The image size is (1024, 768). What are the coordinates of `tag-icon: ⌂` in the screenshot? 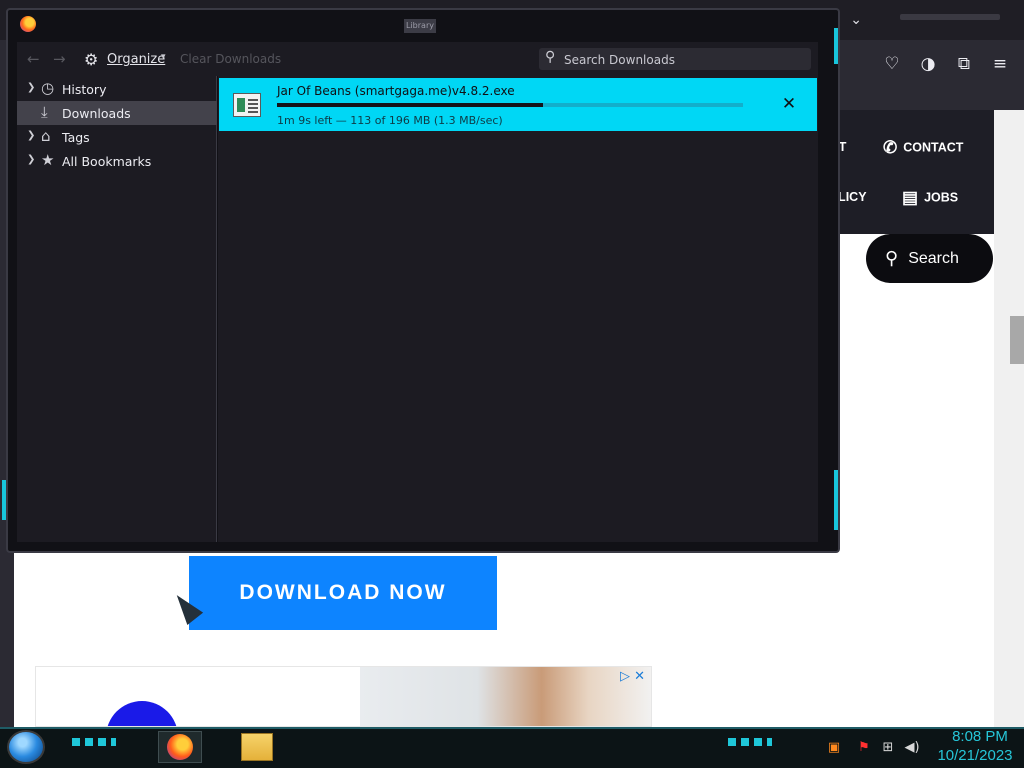 It's located at (46, 136).